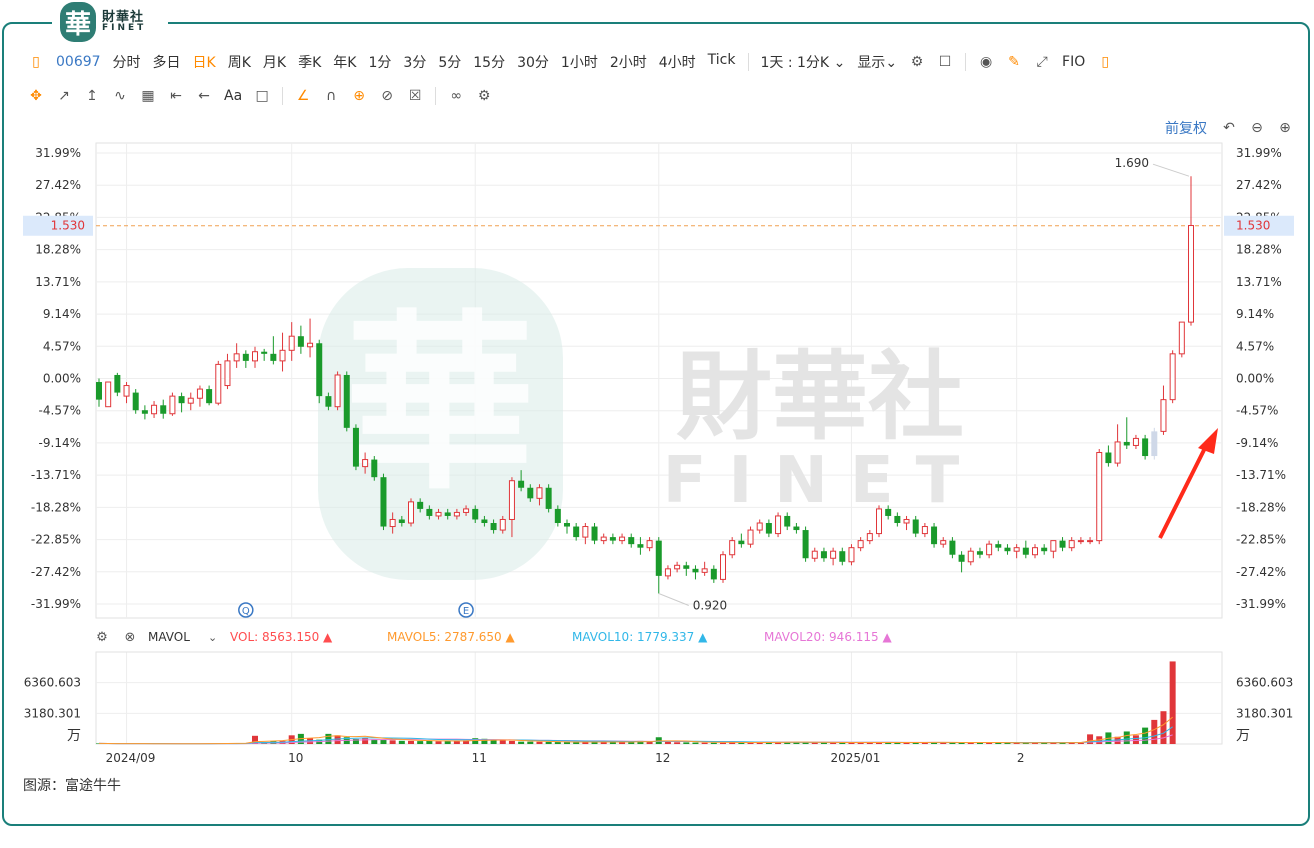 The image size is (1314, 848). Describe the element at coordinates (440, 404) in the screenshot. I see `watermark-seal-char: 華` at that location.